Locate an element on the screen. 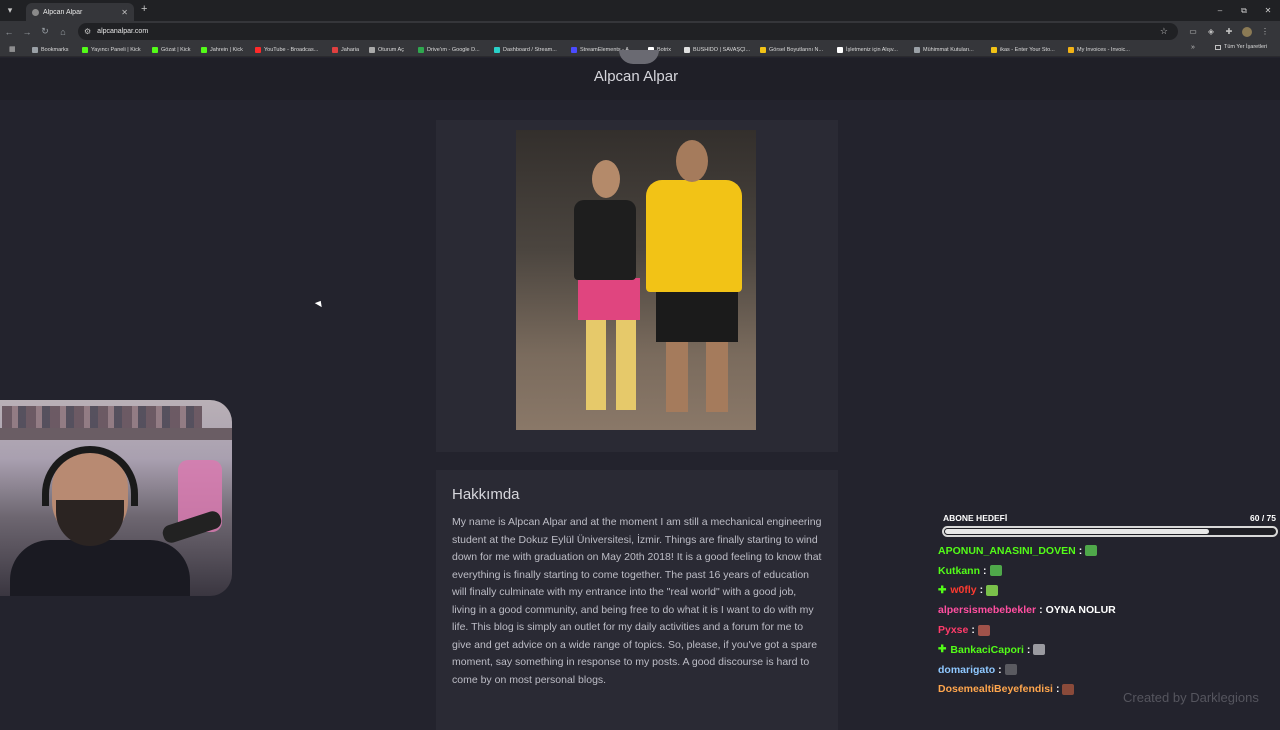 This screenshot has height=730, width=1280. browser-toolbar: ← → ↻ ⌂ ⚙ alpcanalpar.com ☆ ▭ ◈ ✚ ⋮ is located at coordinates (640, 31).